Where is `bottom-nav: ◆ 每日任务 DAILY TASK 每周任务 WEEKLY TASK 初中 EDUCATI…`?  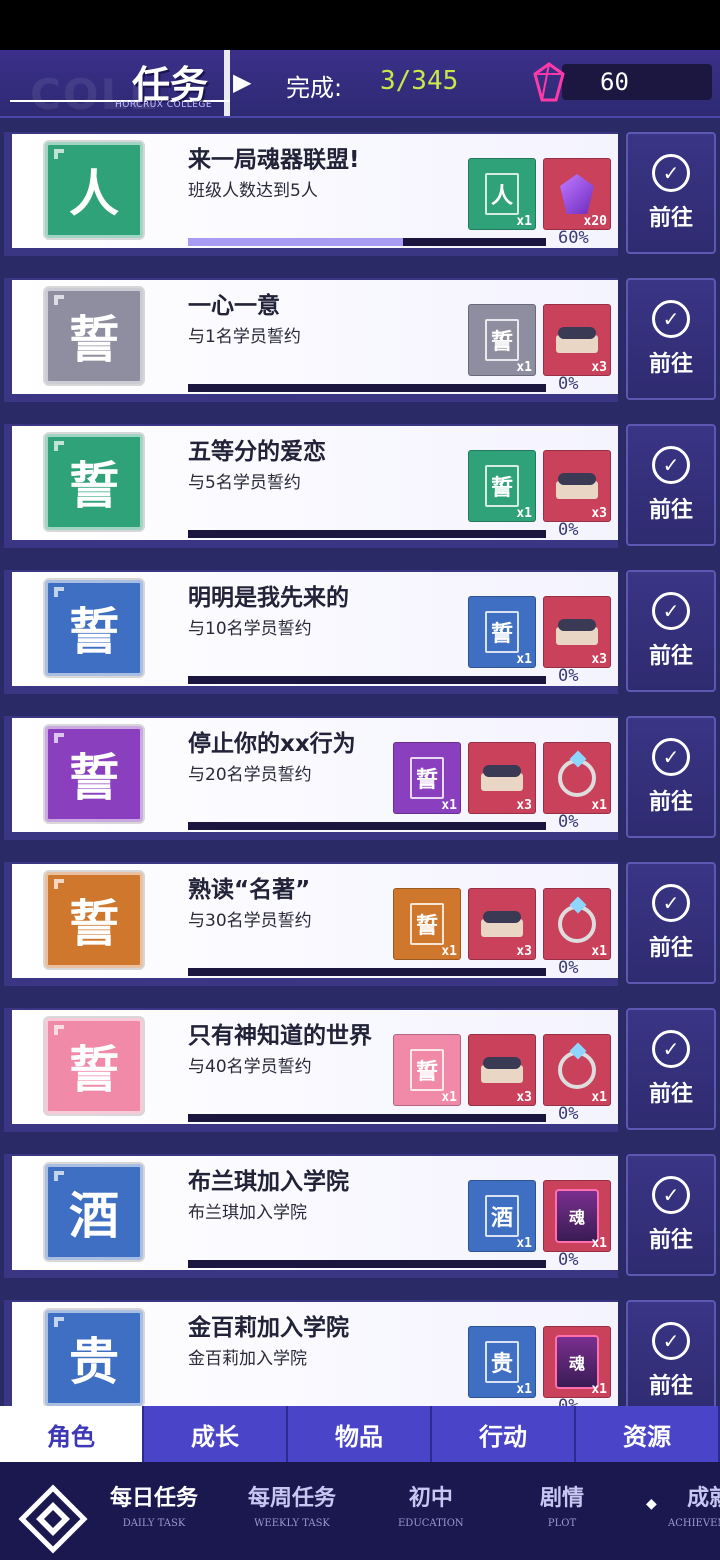 bottom-nav: ◆ 每日任务 DAILY TASK 每周任务 WEEKLY TASK 初中 EDUCATI… is located at coordinates (360, 1511).